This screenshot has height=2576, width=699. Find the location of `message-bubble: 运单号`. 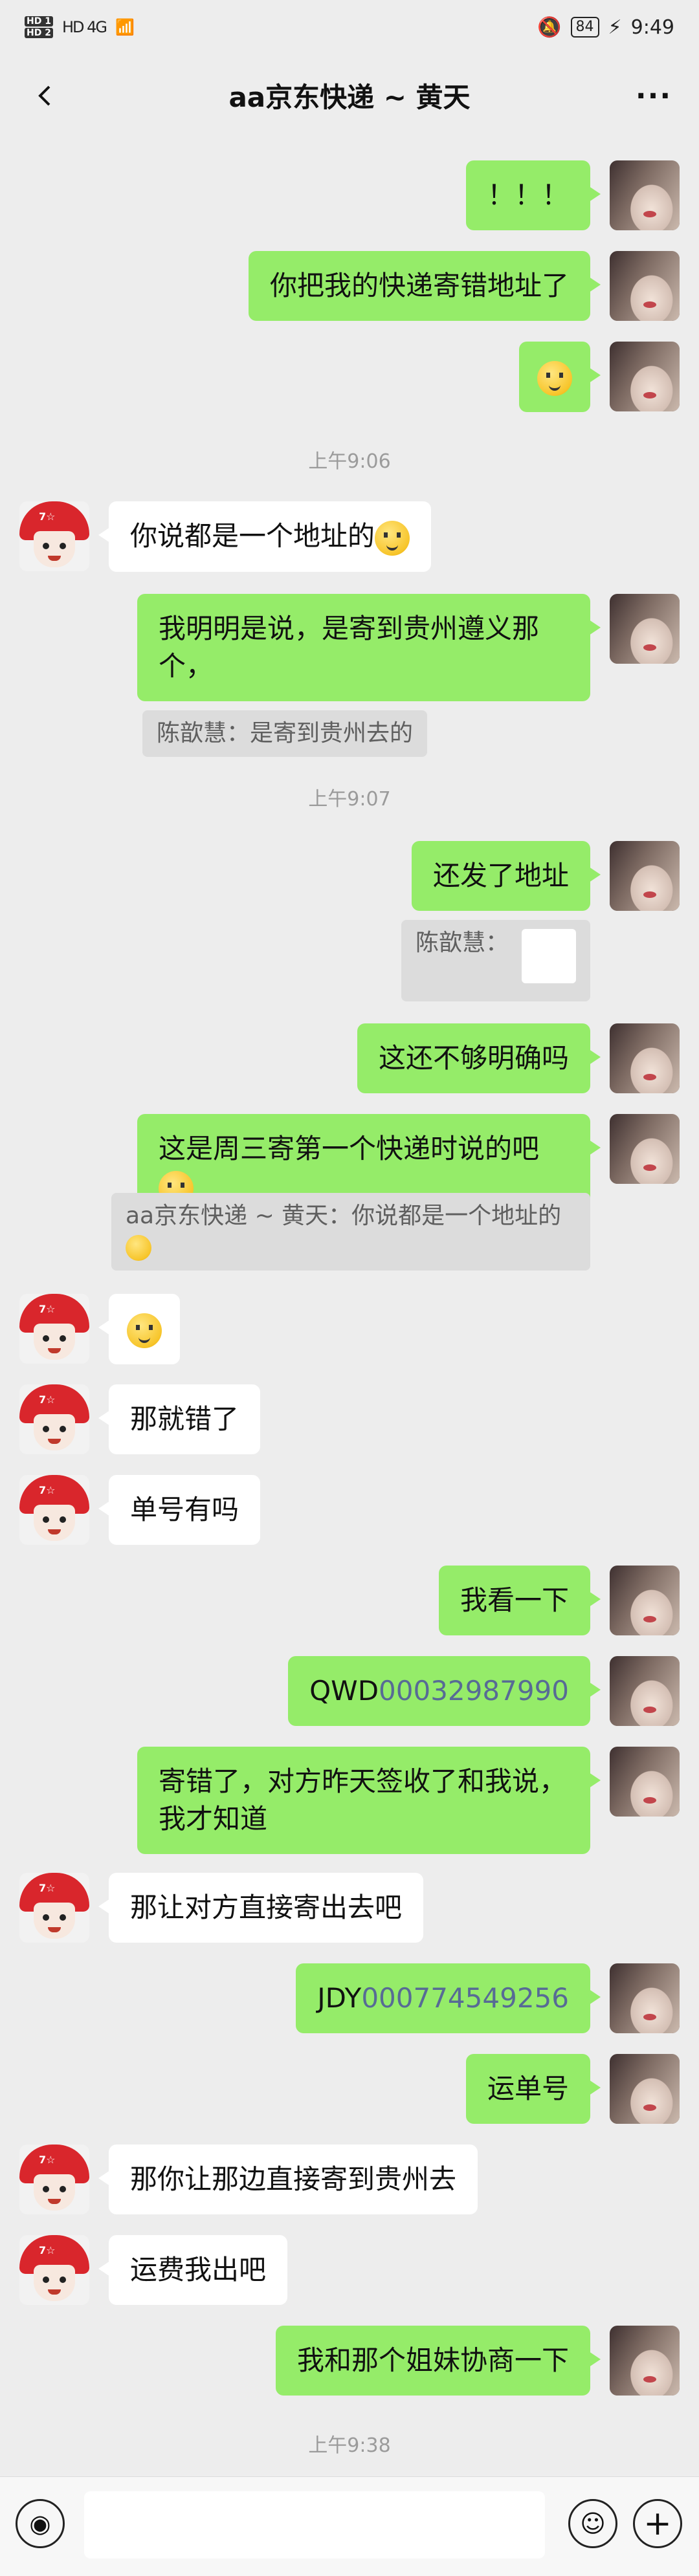

message-bubble: 运单号 is located at coordinates (533, 2089).